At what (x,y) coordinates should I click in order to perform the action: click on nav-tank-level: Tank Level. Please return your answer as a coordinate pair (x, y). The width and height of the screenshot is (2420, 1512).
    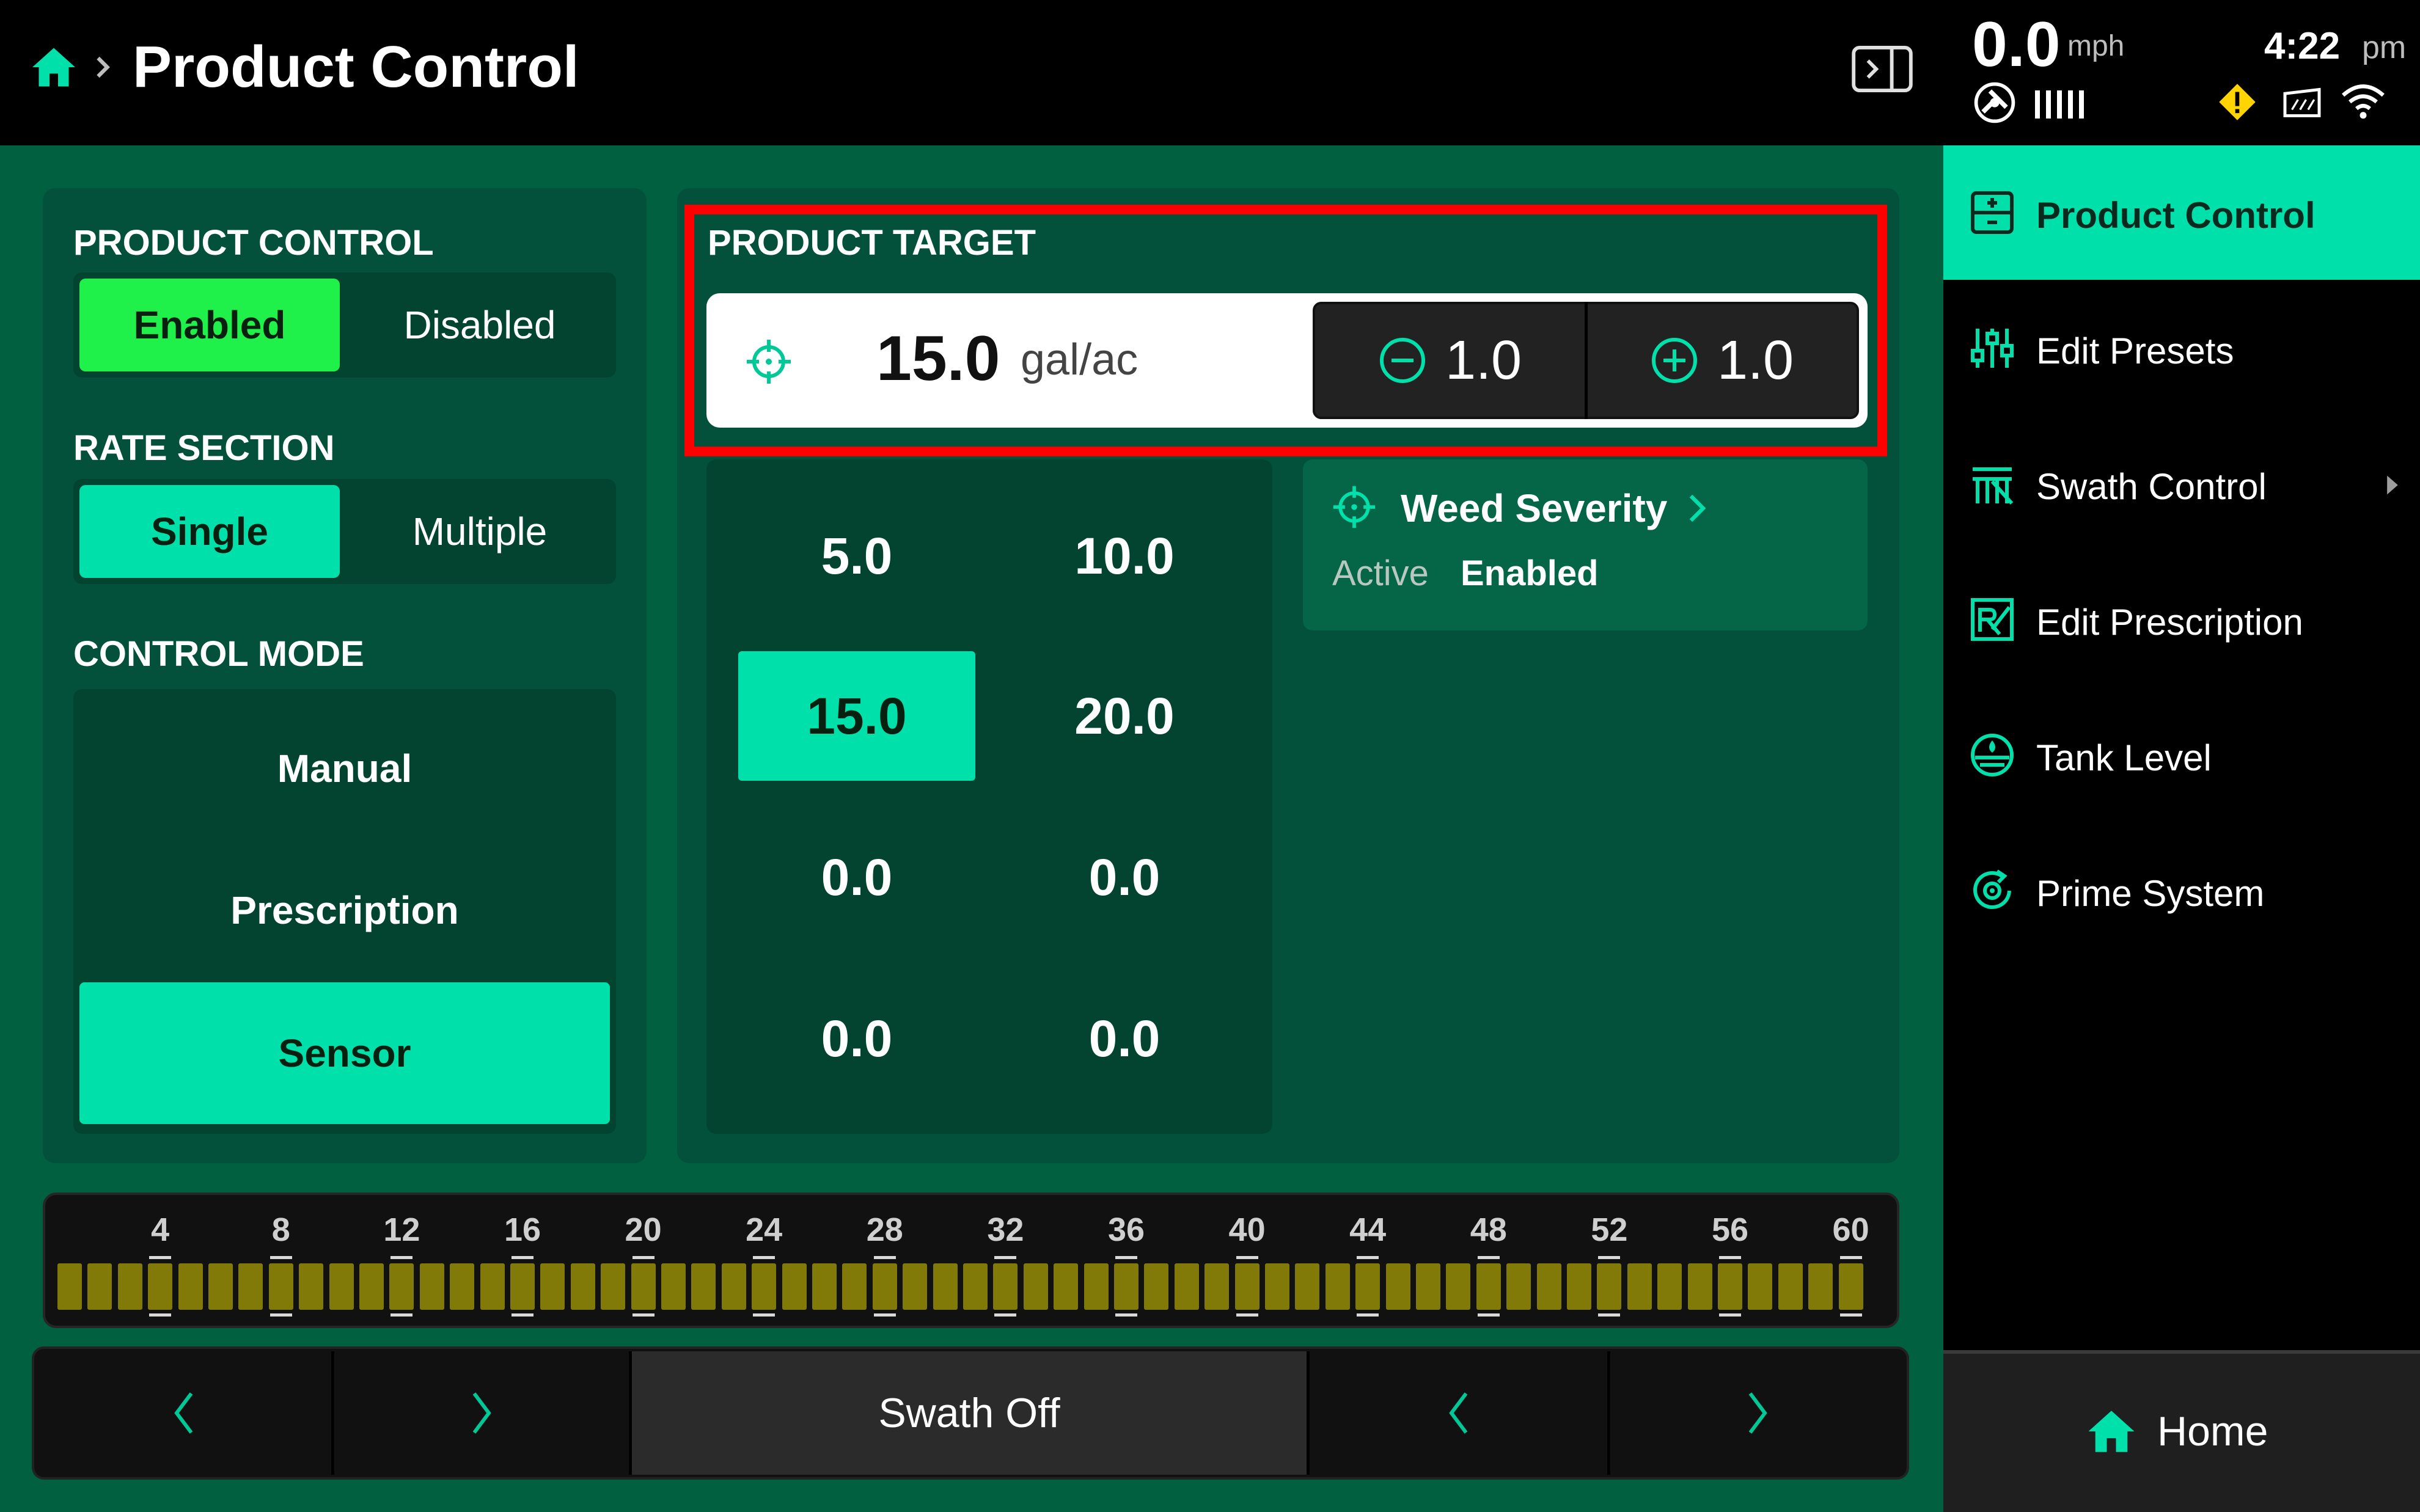
    Looking at the image, I should click on (2182, 755).